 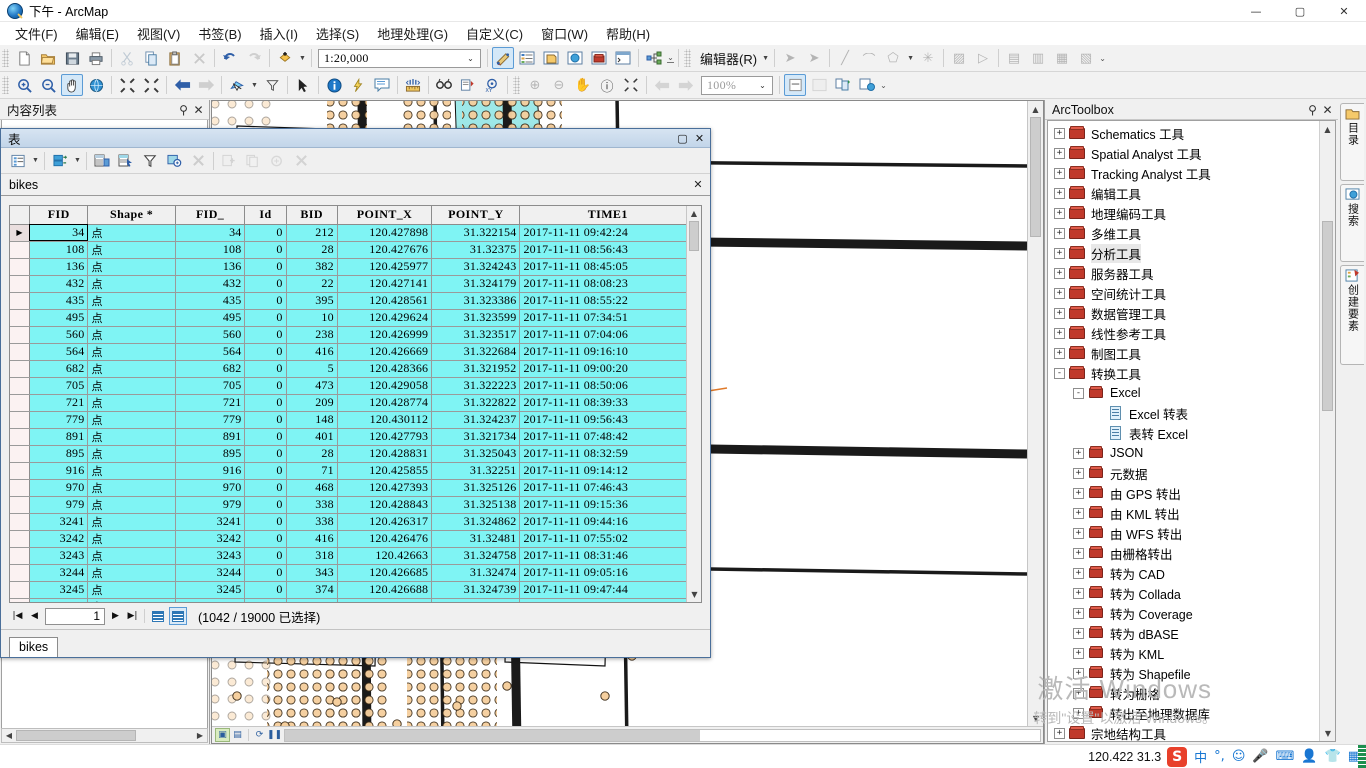 What do you see at coordinates (277, 161) in the screenshot?
I see `zoom-to-selection-icon` at bounding box center [277, 161].